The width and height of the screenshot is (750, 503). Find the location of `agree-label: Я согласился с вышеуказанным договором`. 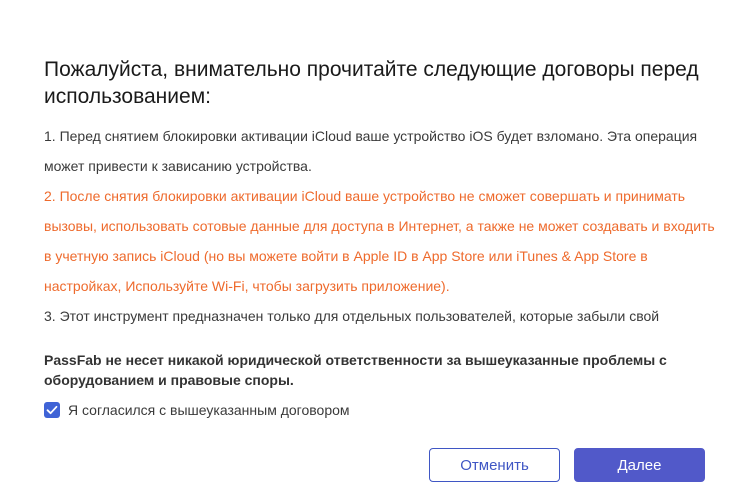

agree-label: Я согласился с вышеуказанным договором is located at coordinates (209, 410).